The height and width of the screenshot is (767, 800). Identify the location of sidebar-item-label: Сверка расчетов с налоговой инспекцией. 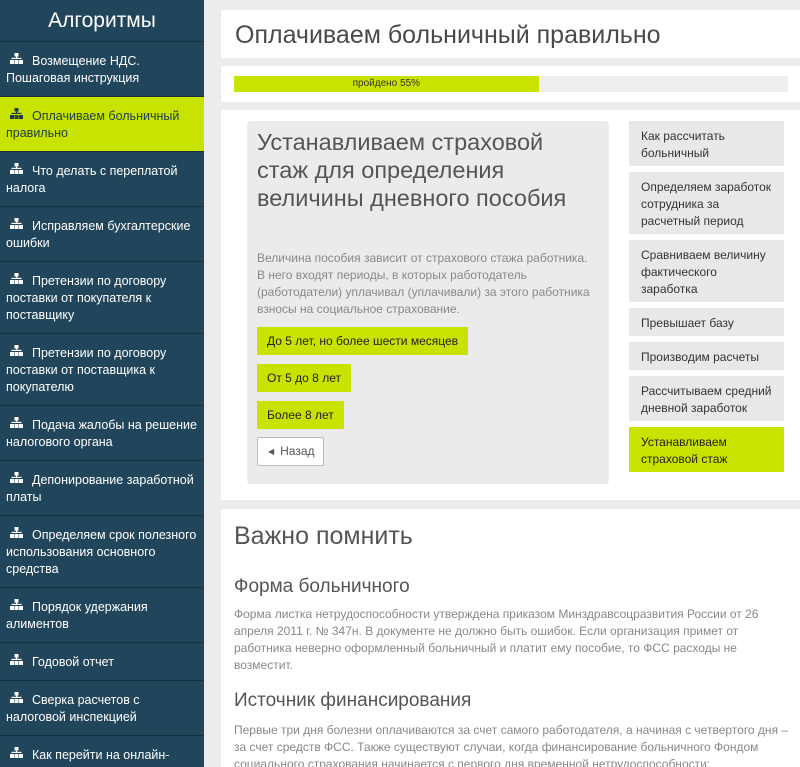
(73, 708).